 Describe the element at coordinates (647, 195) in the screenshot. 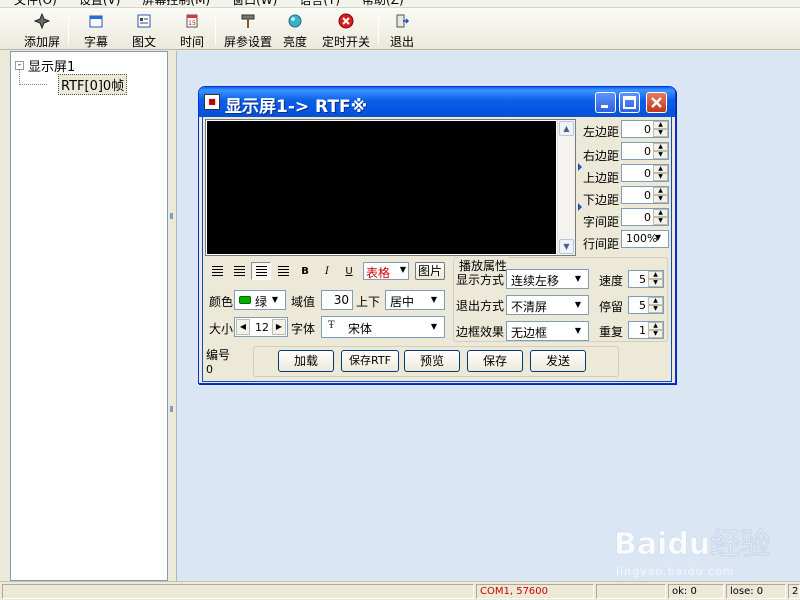

I see `bottom-margin-value: 0` at that location.